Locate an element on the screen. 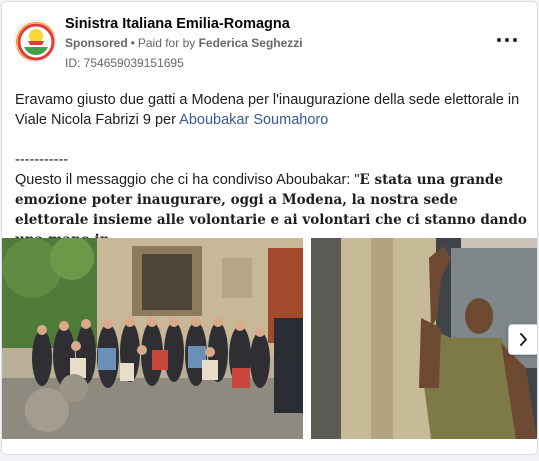 The height and width of the screenshot is (461, 539). page-name: Sinistra Italiana Emilia-Romagna is located at coordinates (177, 24).